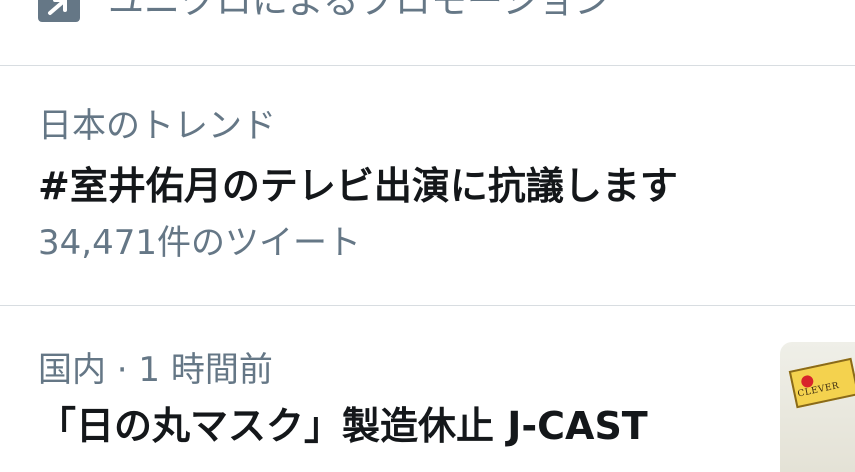 Image resolution: width=855 pixels, height=472 pixels. What do you see at coordinates (359, 11) in the screenshot?
I see `promoted-by-label: ユニクロによるプロモーション` at bounding box center [359, 11].